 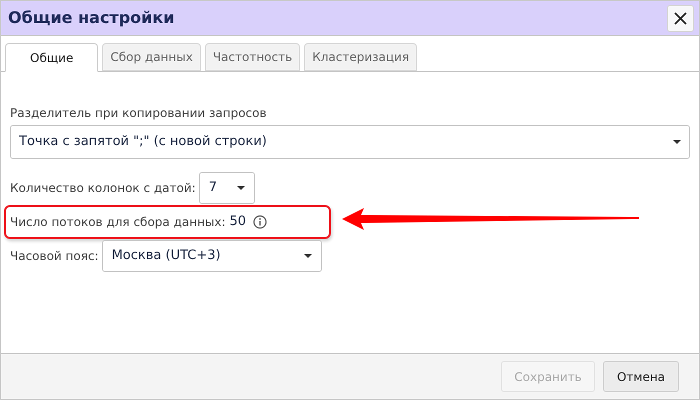 I want to click on close-button, so click(x=680, y=18).